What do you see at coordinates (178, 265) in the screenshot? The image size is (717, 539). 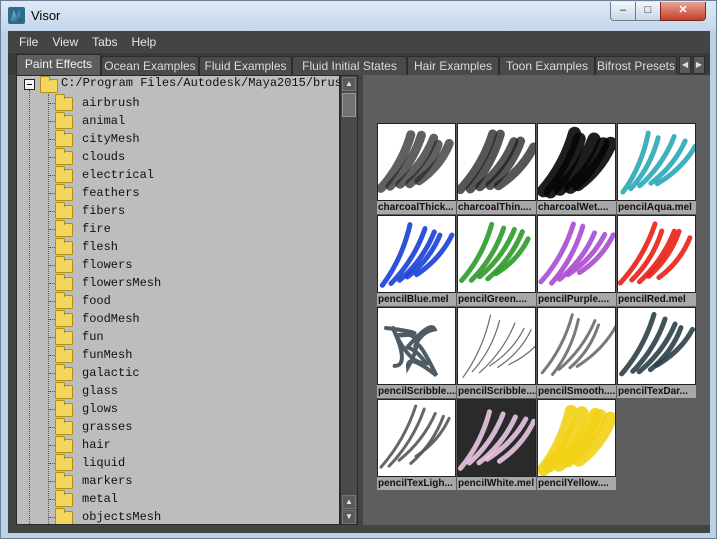 I see `tree-folder-item: flowers` at bounding box center [178, 265].